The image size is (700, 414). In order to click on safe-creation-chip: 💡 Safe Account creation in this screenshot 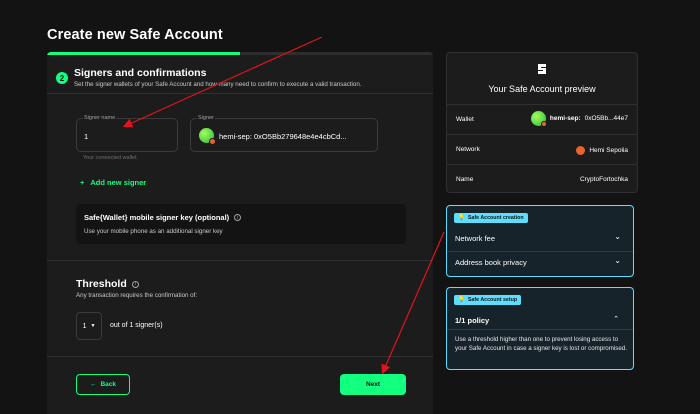, I will do `click(491, 218)`.